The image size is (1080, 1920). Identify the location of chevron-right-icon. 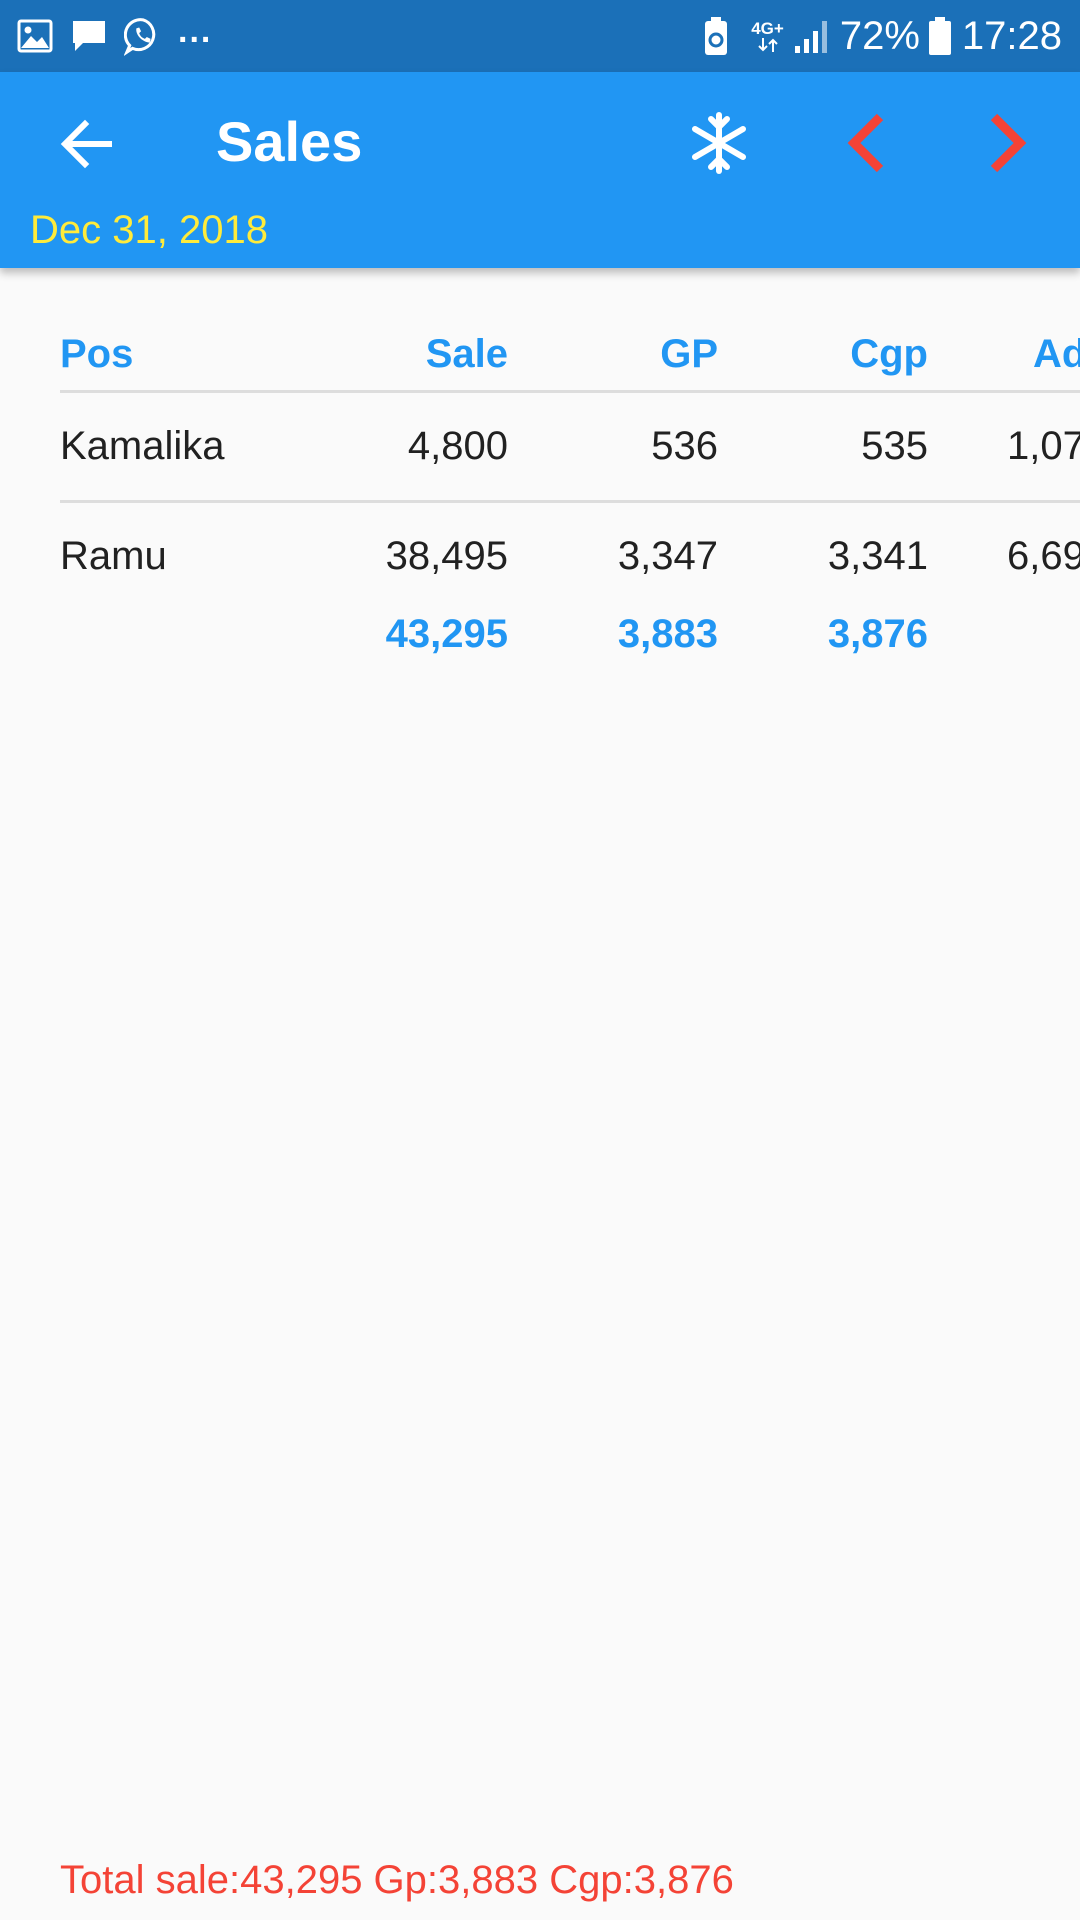
(1008, 143).